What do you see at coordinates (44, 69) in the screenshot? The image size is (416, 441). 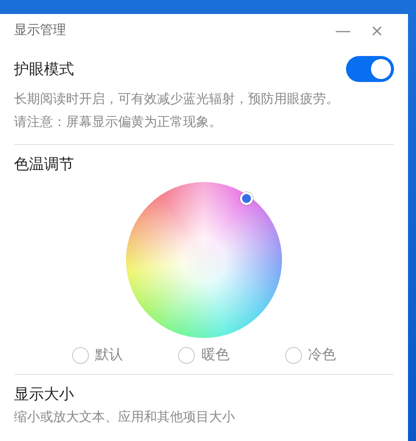 I see `section-title: 护眼模式` at bounding box center [44, 69].